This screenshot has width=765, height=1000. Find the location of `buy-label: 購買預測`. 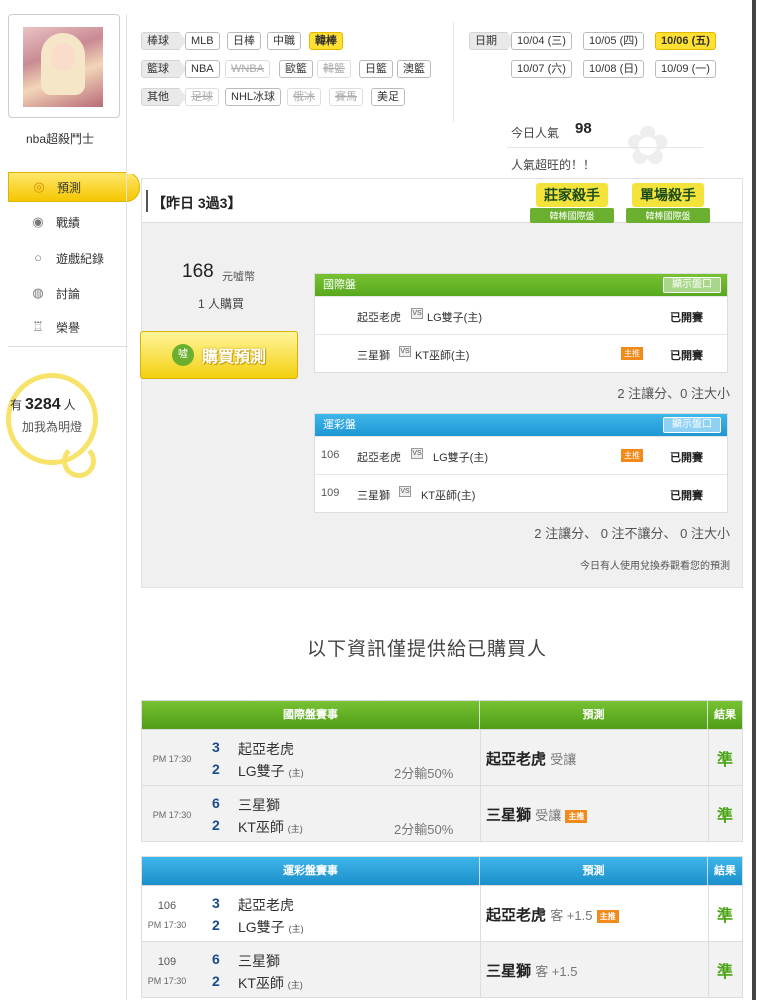

buy-label: 購買預測 is located at coordinates (233, 357).